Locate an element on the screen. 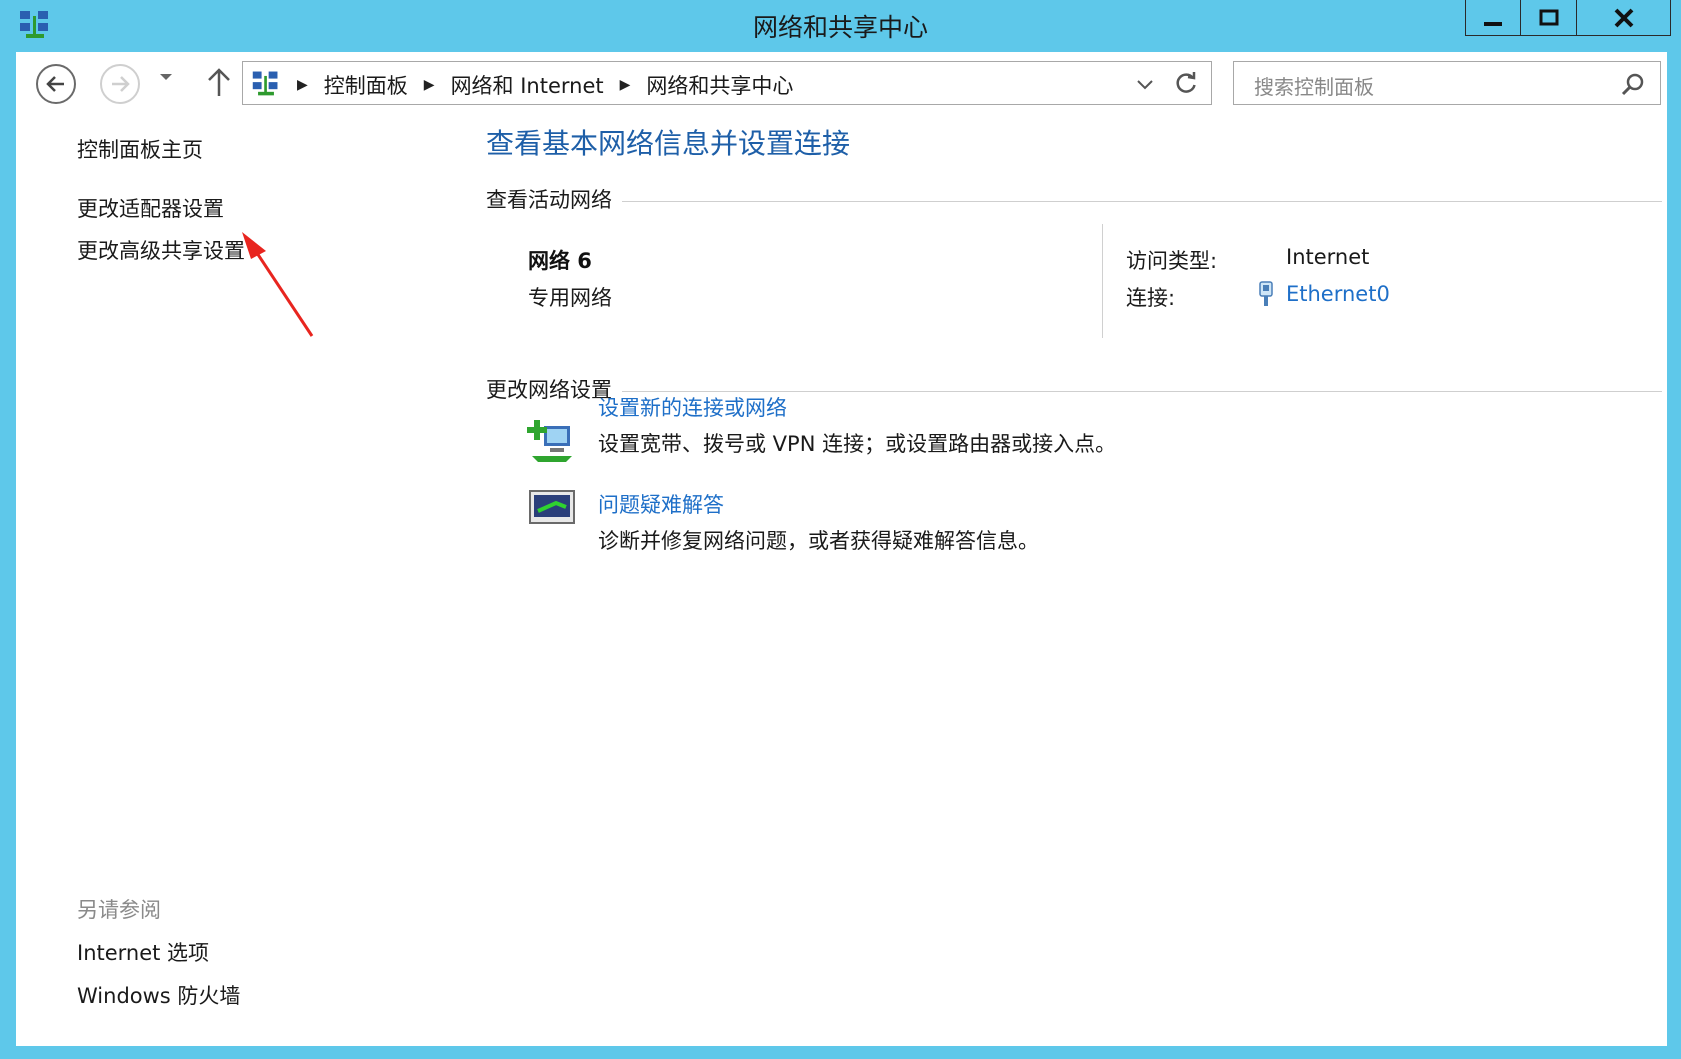 This screenshot has height=1059, width=1681. network-type: 专用网络 is located at coordinates (570, 298).